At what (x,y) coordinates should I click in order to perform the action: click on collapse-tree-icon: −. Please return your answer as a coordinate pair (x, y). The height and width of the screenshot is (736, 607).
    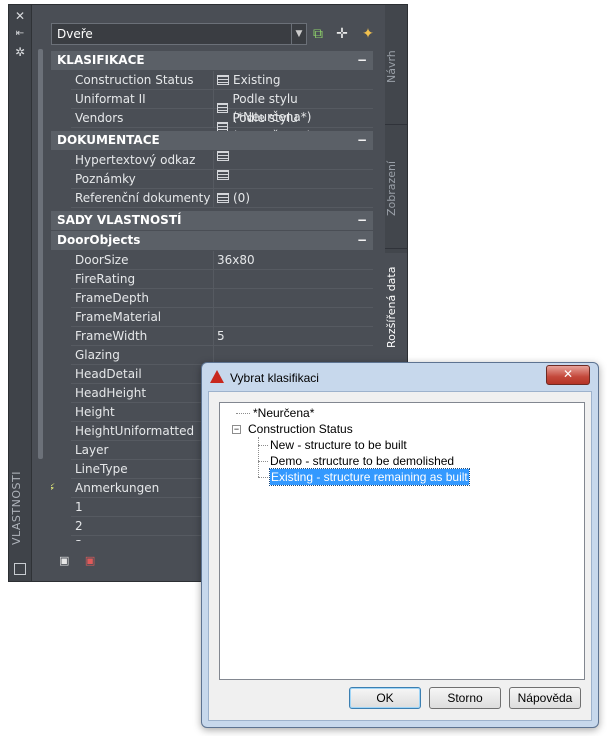
    Looking at the image, I should click on (236, 429).